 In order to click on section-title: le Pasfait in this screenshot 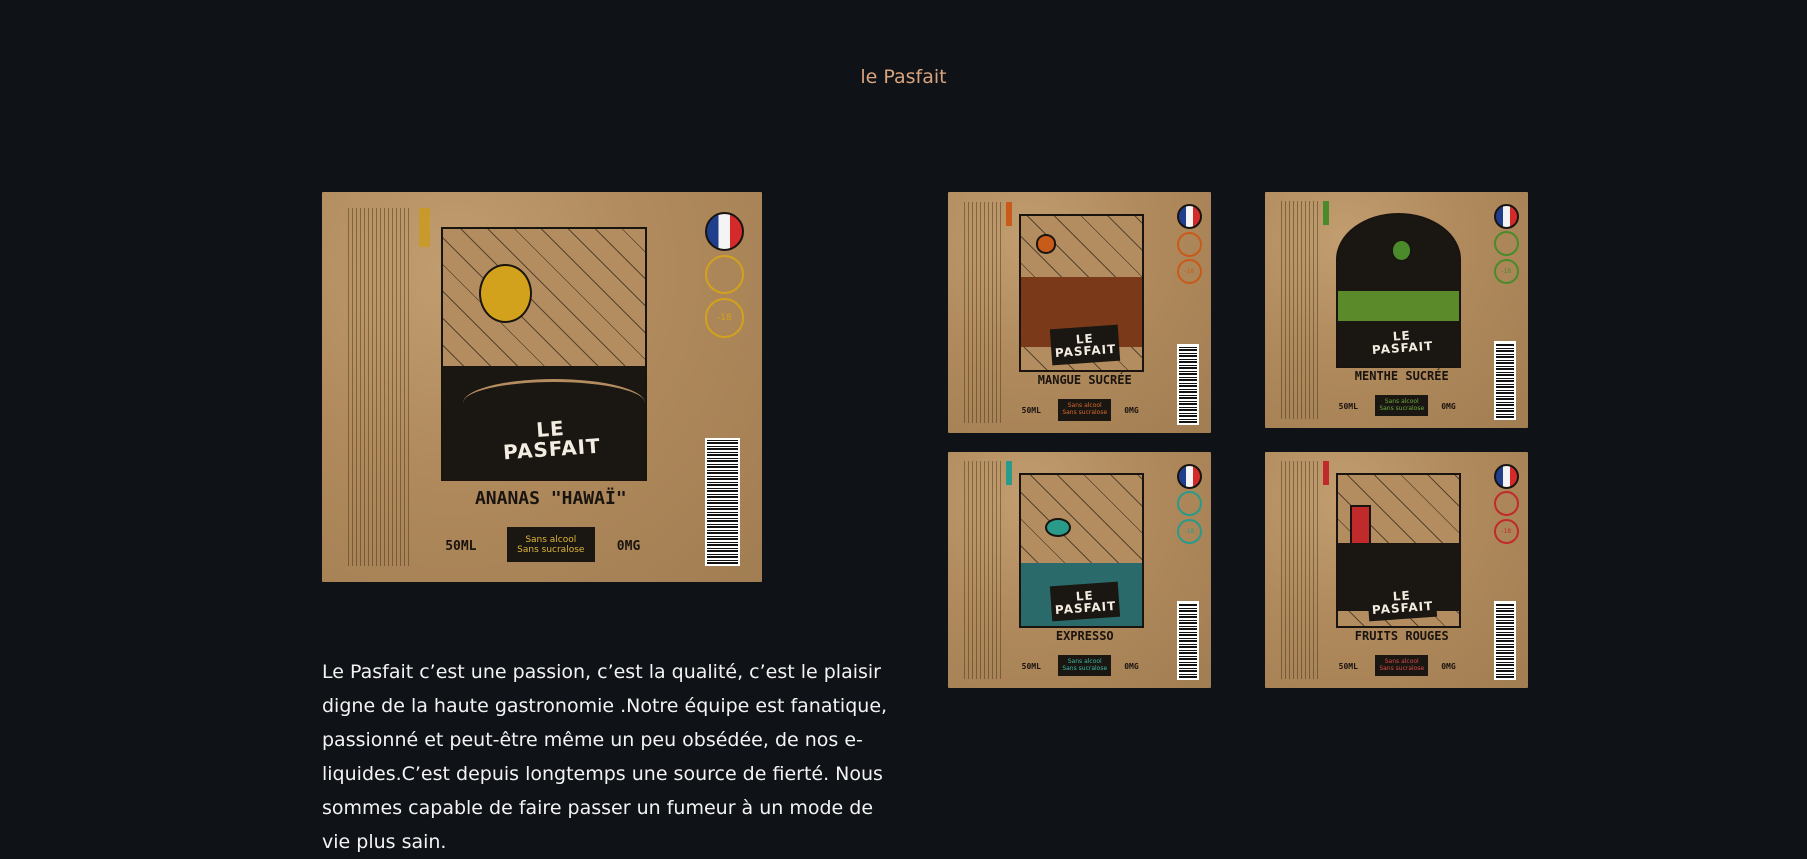, I will do `click(903, 77)`.